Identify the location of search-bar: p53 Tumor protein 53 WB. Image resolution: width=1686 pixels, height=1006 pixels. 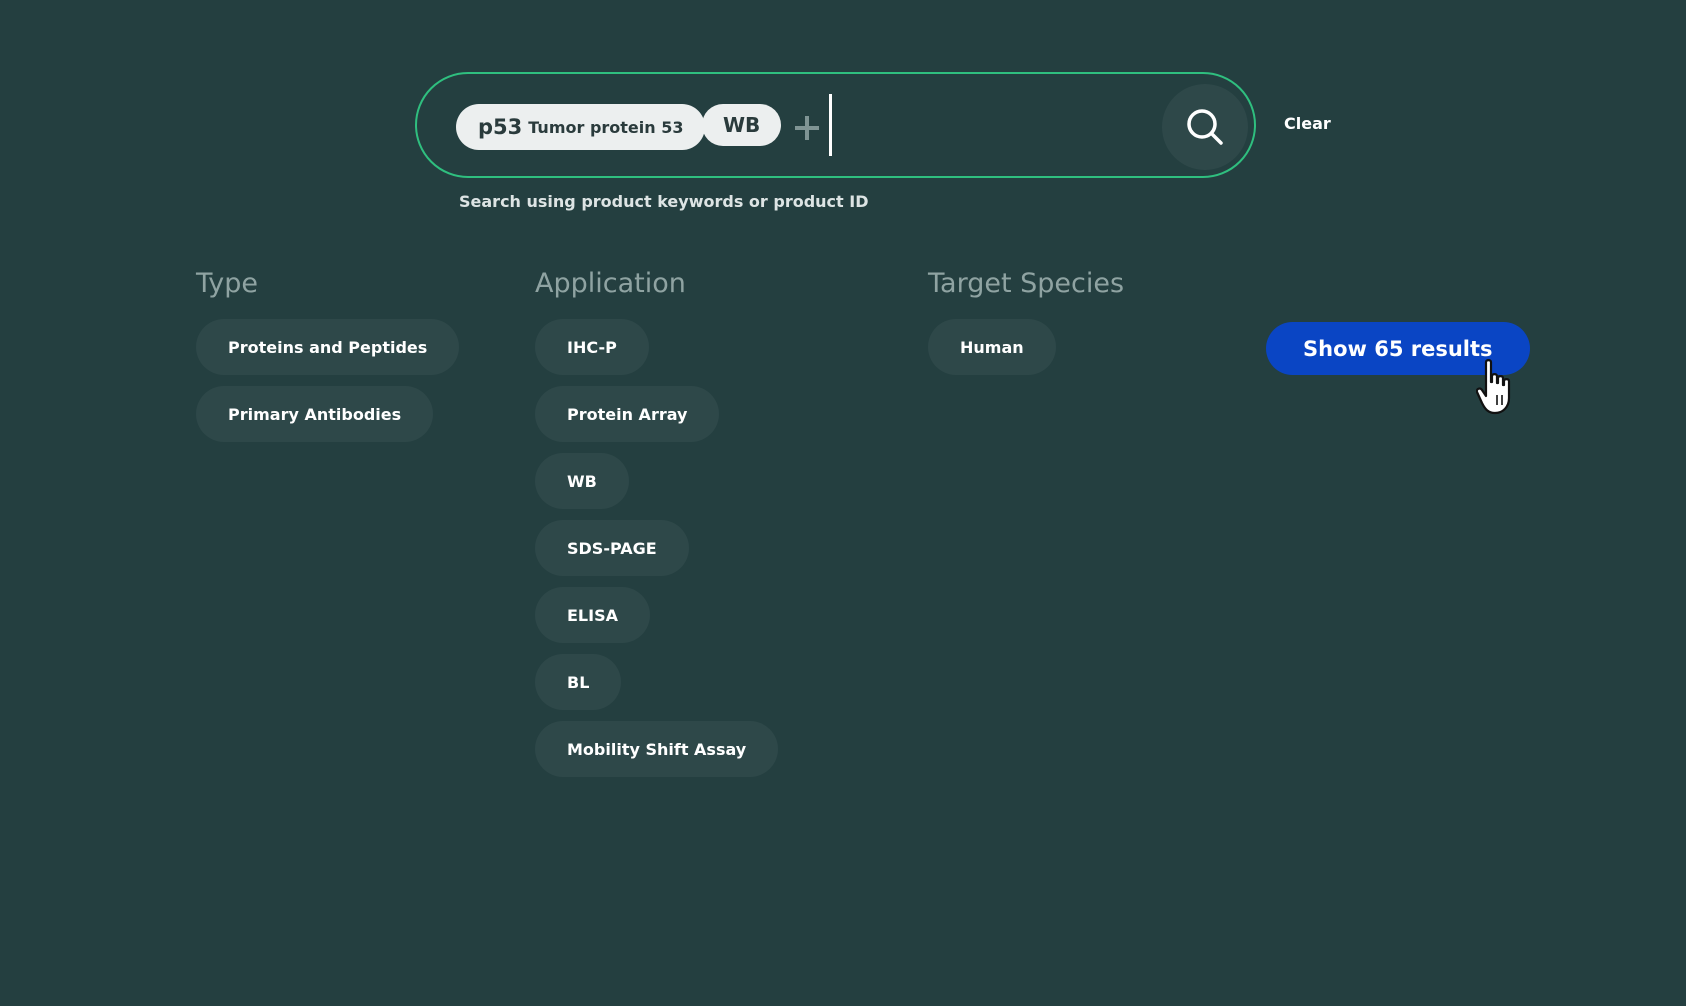
(993, 125).